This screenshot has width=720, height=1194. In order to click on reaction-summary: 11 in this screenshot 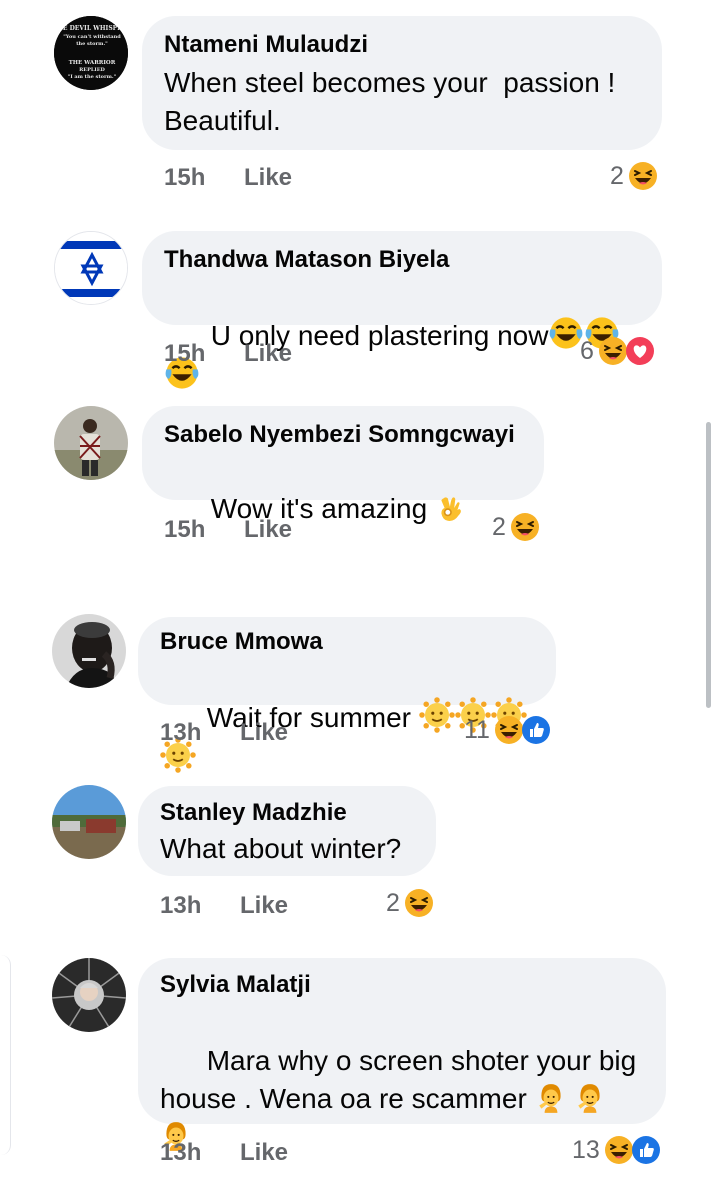, I will do `click(507, 730)`.